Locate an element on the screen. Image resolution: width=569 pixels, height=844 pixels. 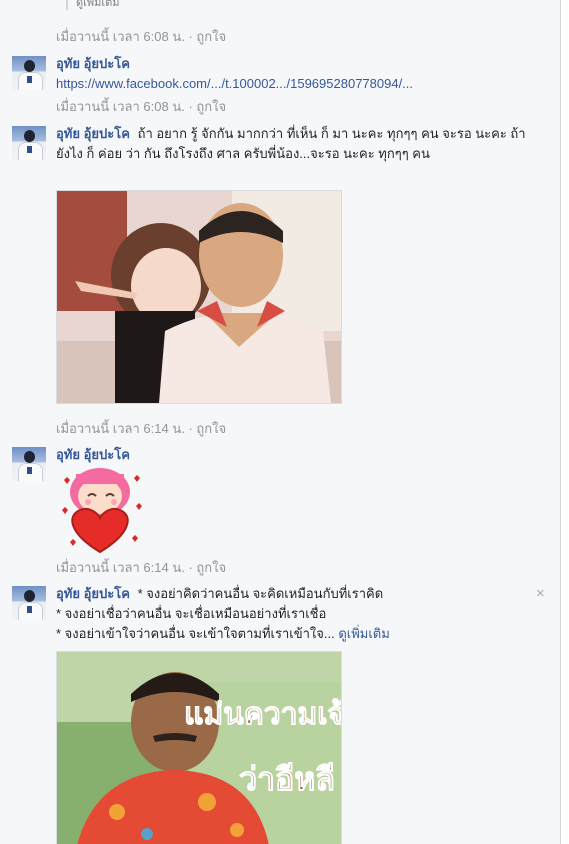
photo-couple-image is located at coordinates (199, 297).